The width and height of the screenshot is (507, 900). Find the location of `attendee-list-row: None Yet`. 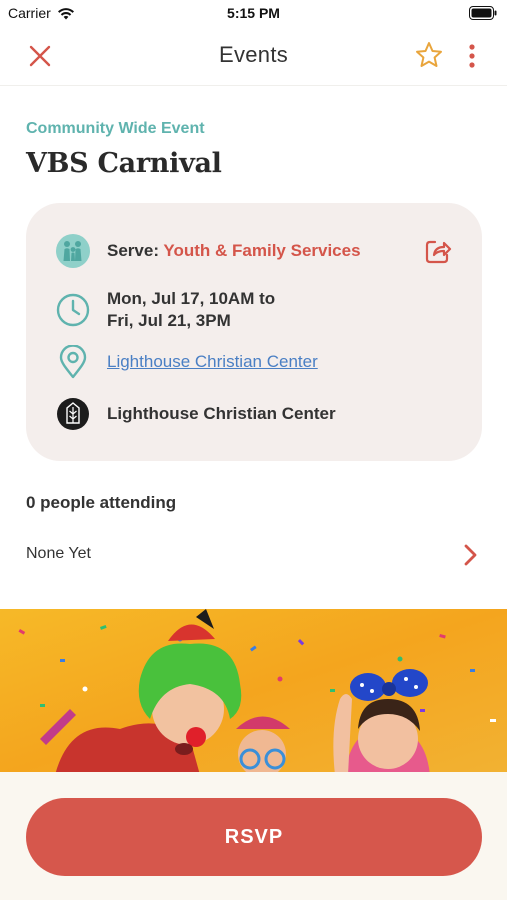

attendee-list-row: None Yet is located at coordinates (253, 555).